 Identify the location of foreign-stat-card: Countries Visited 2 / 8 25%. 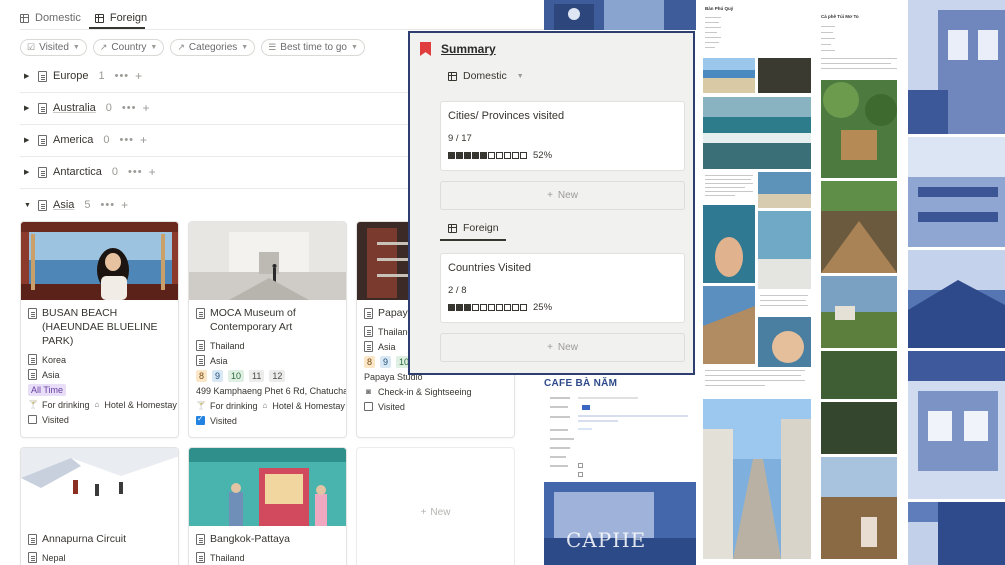
(562, 288).